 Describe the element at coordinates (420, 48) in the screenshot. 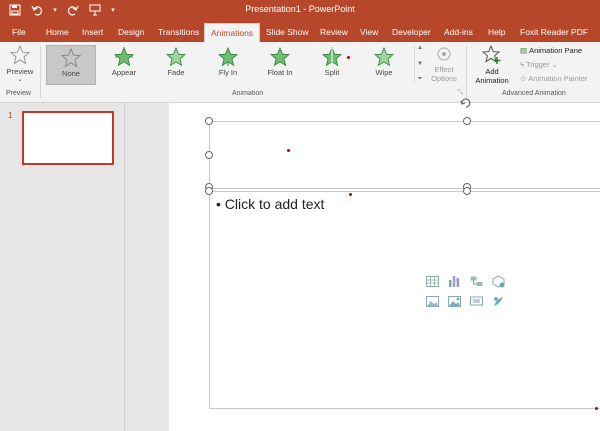

I see `gallery-up-icon: ▲` at that location.